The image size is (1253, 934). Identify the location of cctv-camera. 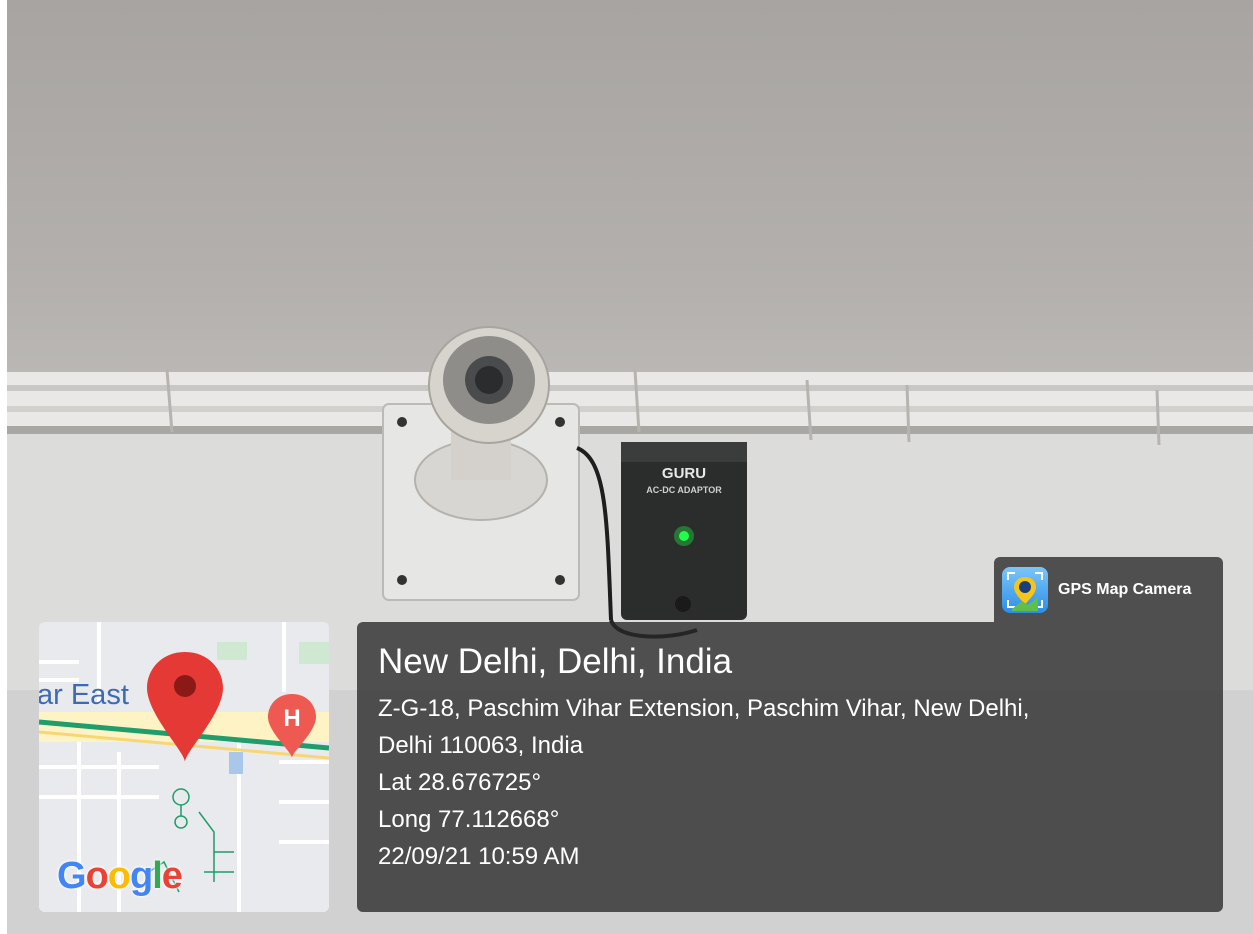
(481, 463).